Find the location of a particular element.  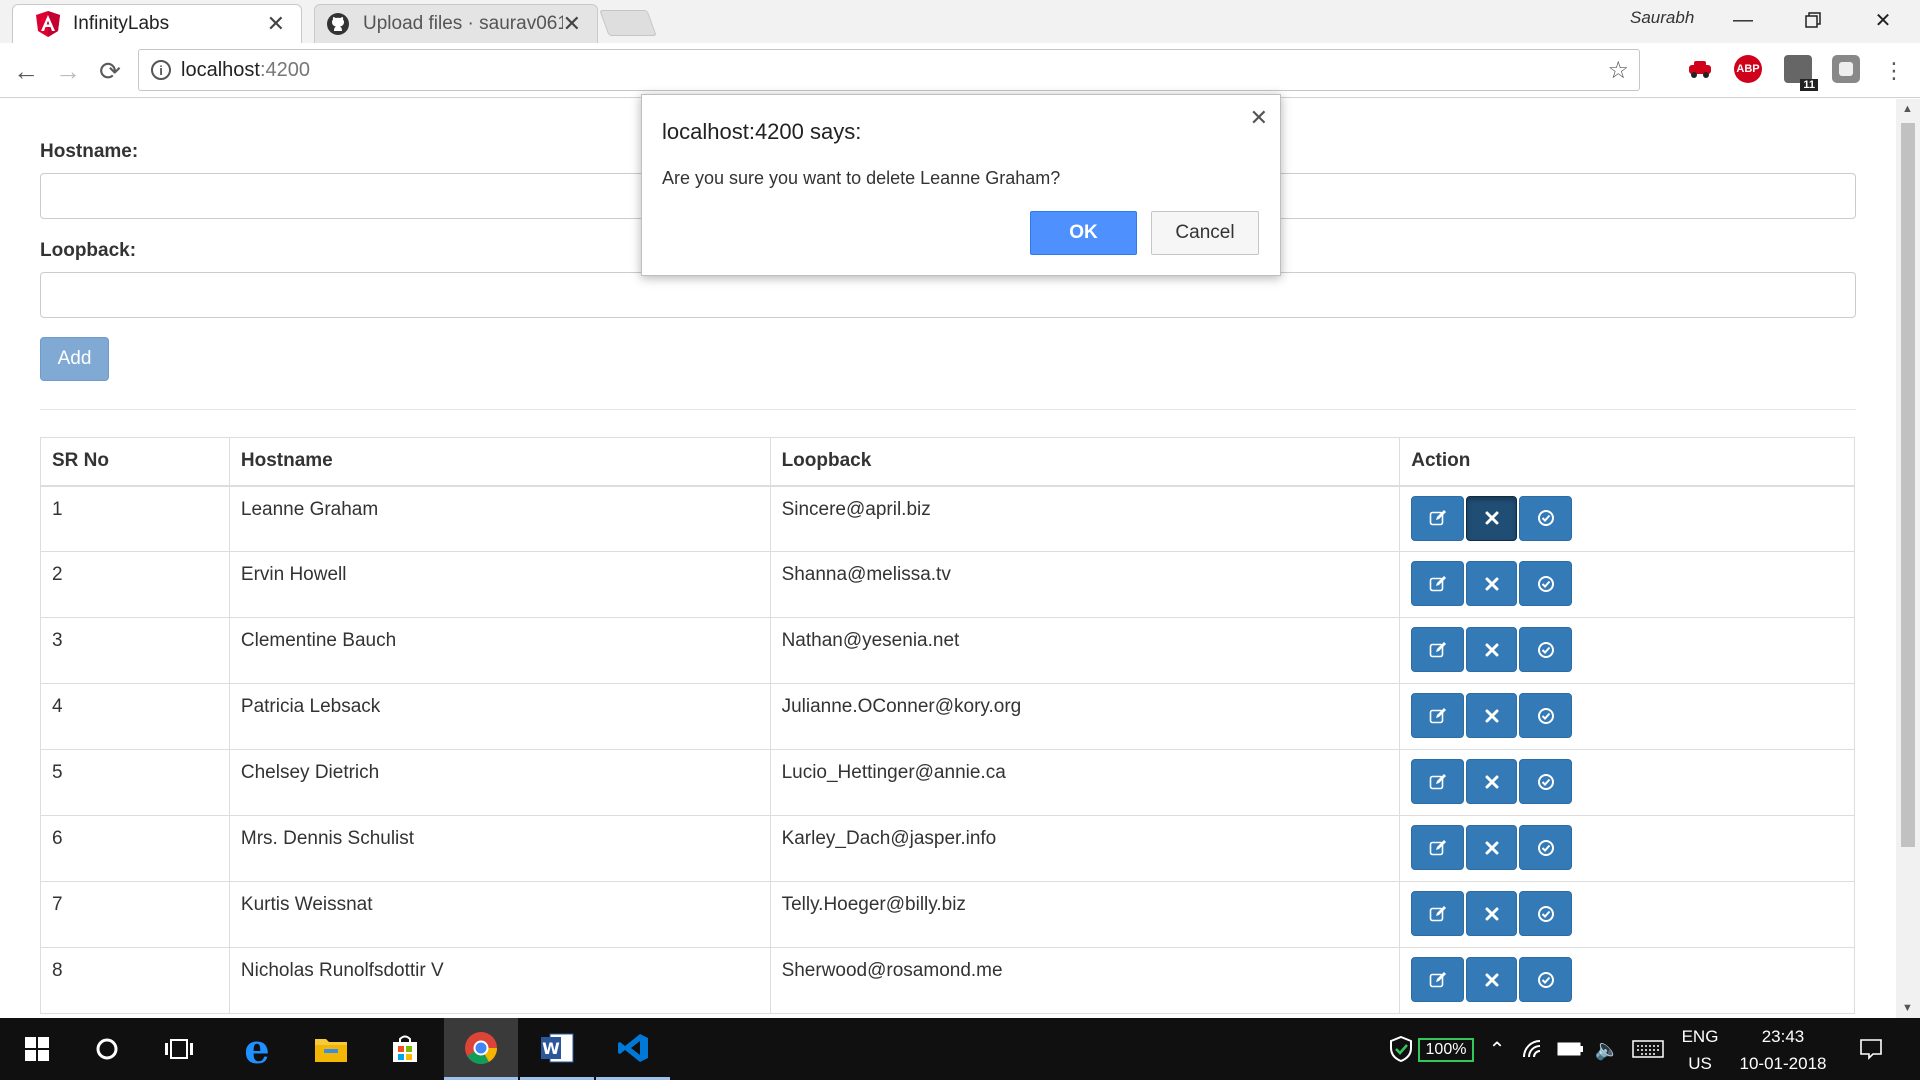

url-host: localhost is located at coordinates (220, 69).